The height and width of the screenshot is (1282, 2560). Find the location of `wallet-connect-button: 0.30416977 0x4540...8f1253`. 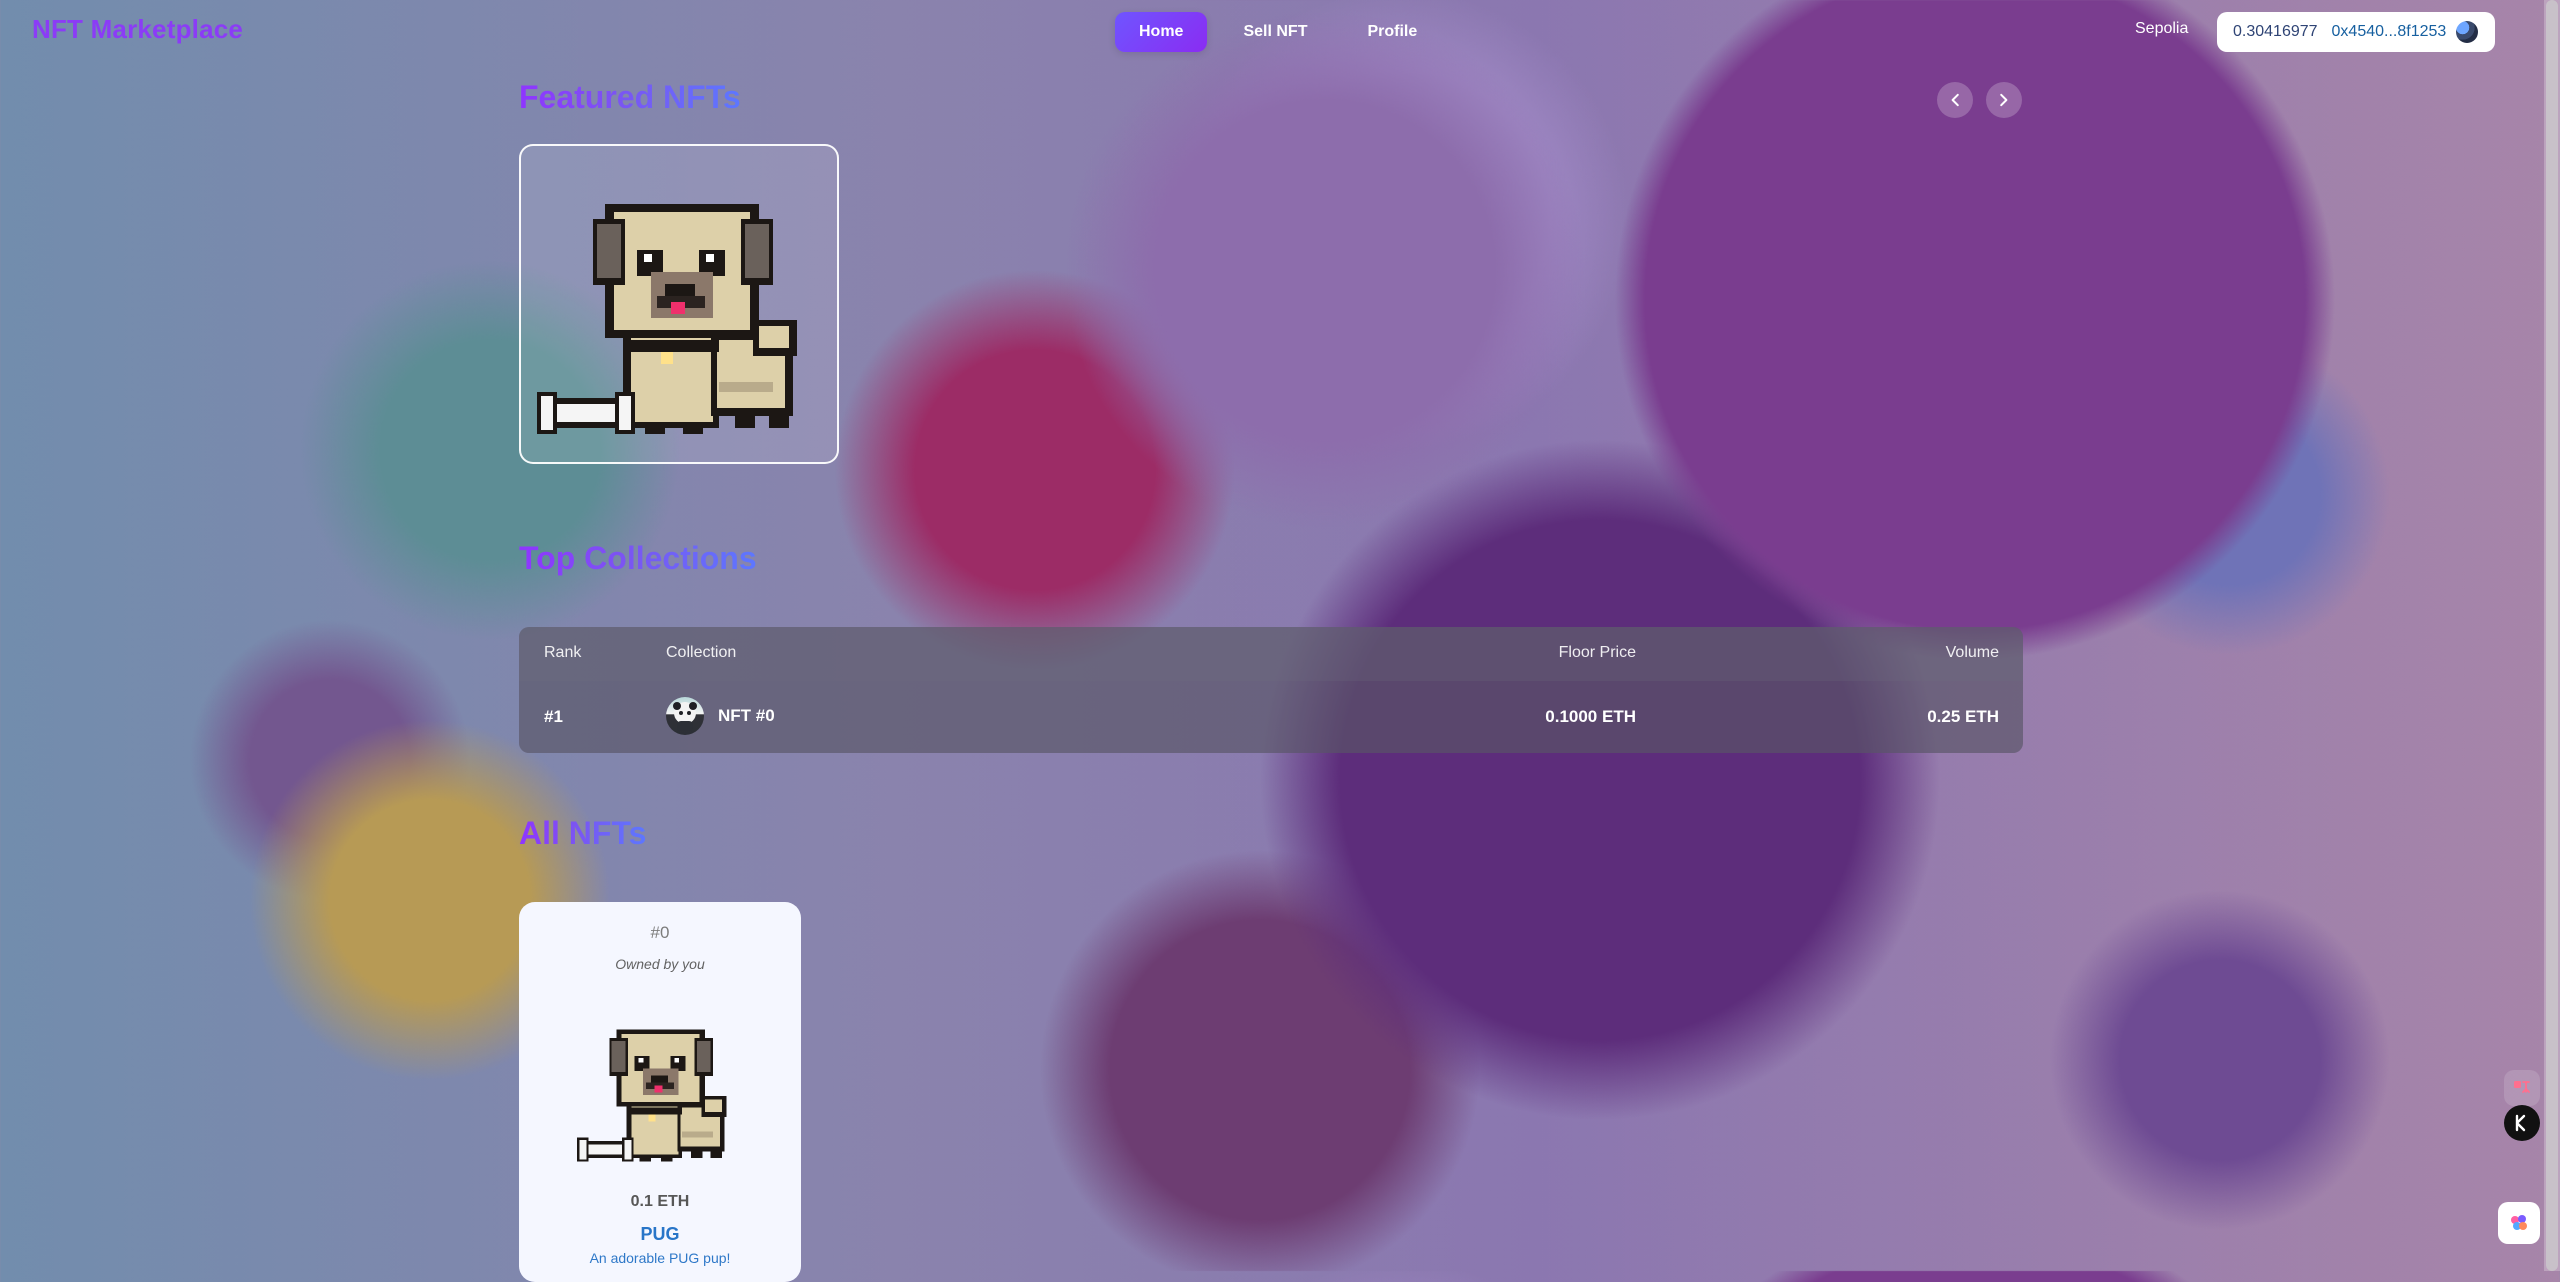

wallet-connect-button: 0.30416977 0x4540...8f1253 is located at coordinates (2356, 32).